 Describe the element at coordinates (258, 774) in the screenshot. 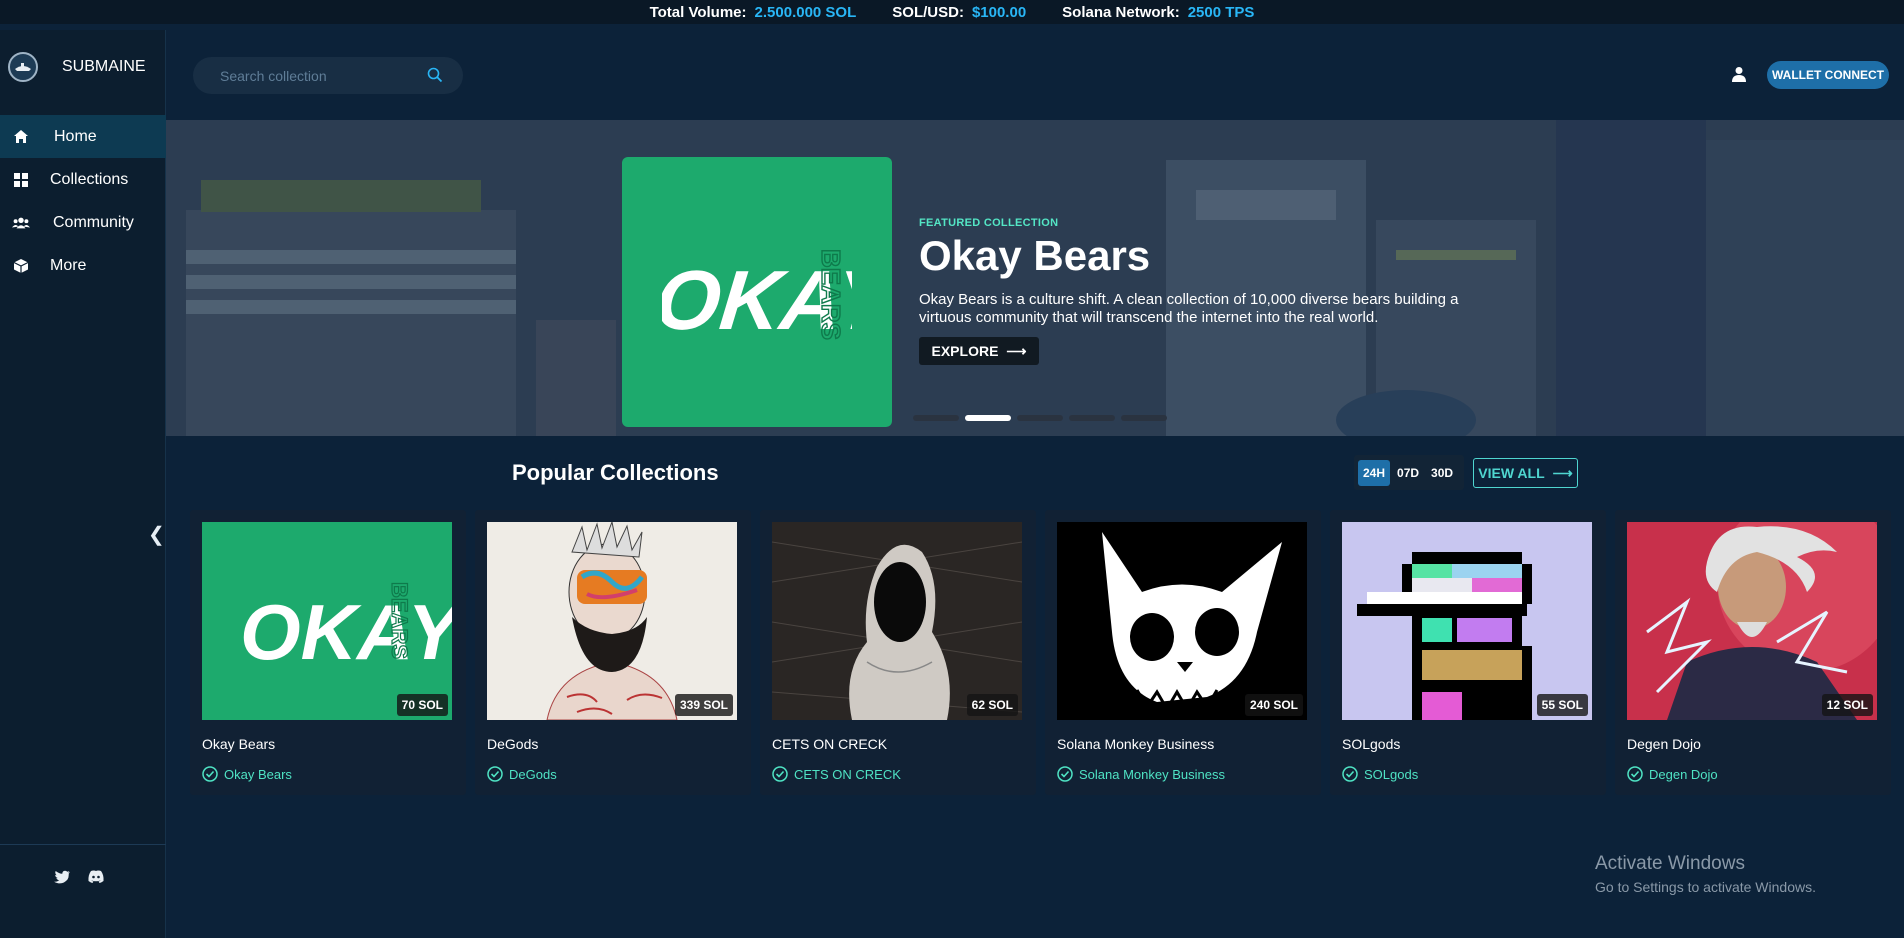

I see `verified-label: Okay Bears` at that location.